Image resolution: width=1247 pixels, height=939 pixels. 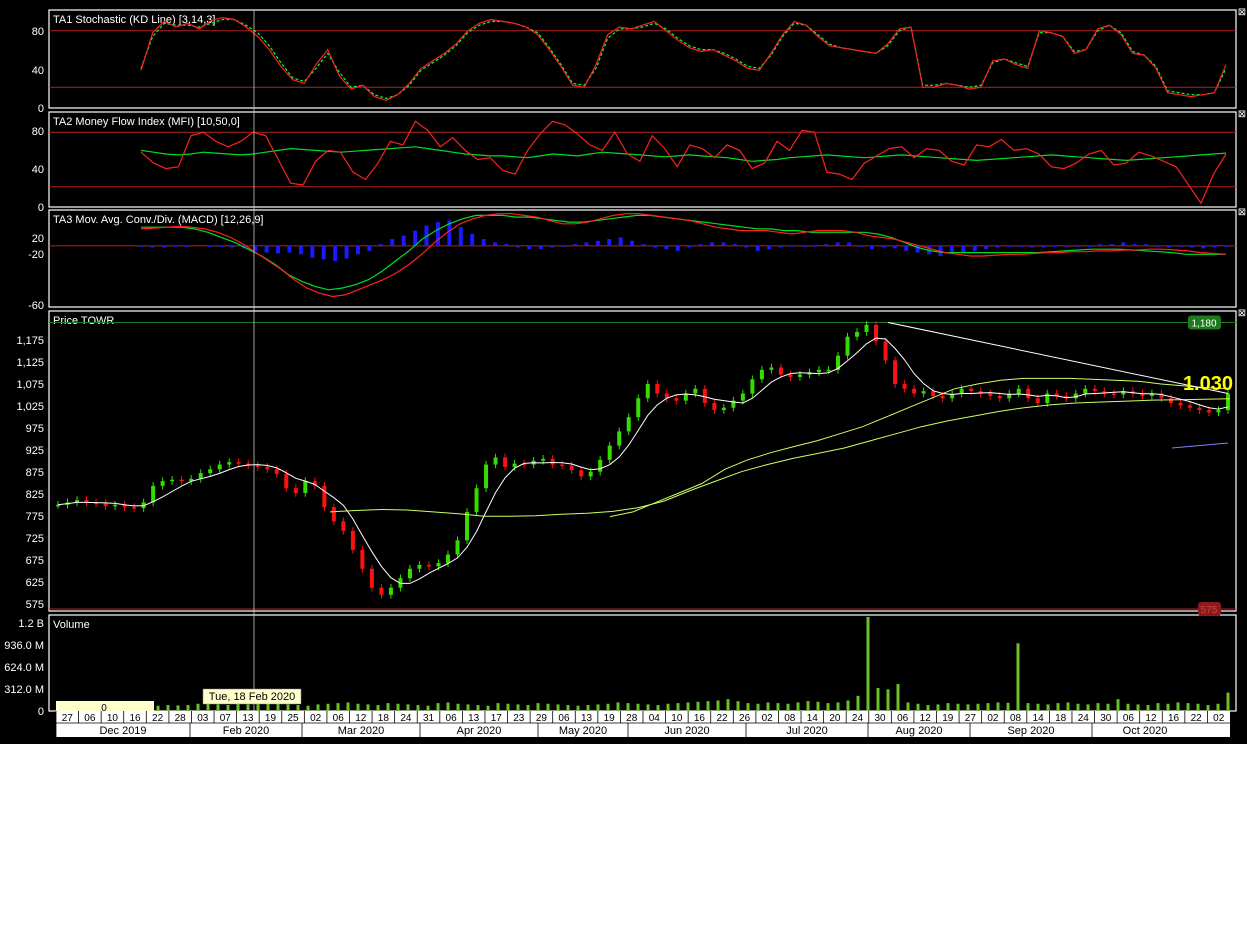 I want to click on x-day-label: 31, so click(x=429, y=718).